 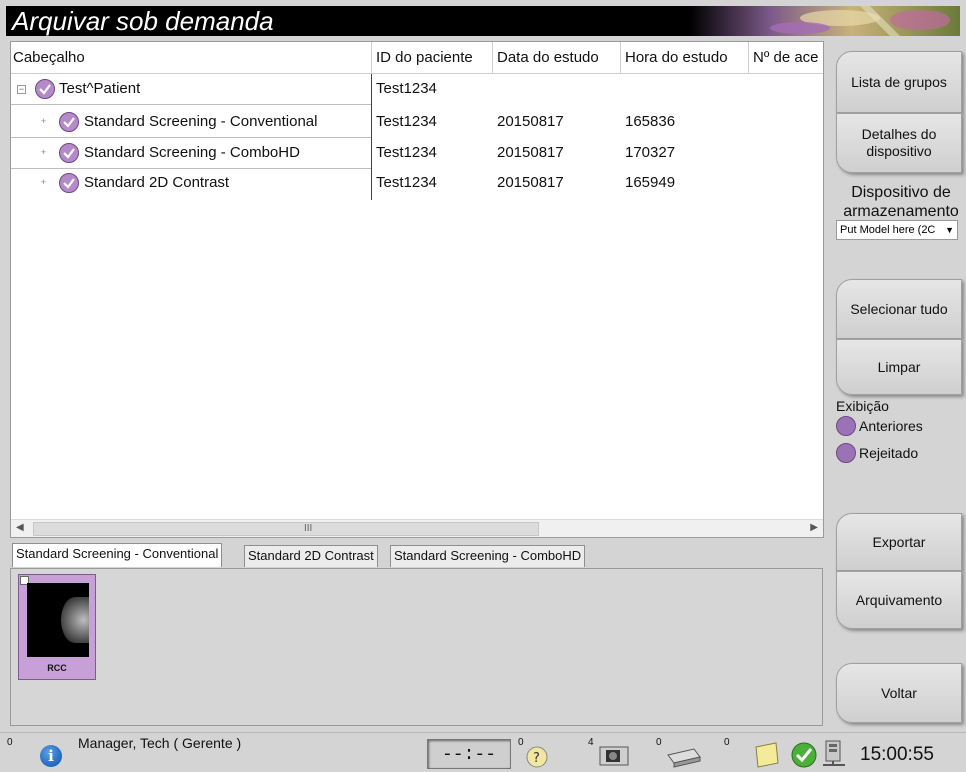 I want to click on print-count: 0, so click(x=659, y=742).